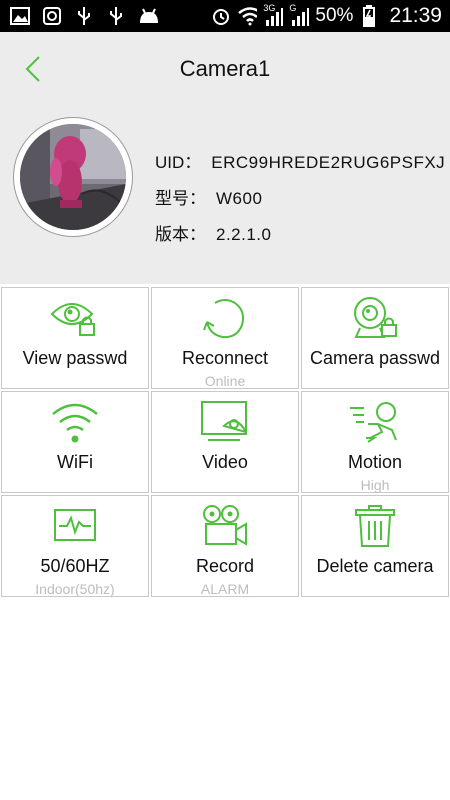 Image resolution: width=450 pixels, height=800 pixels. Describe the element at coordinates (213, 232) in the screenshot. I see `version-row: 版本： 2.2.1.0` at that location.